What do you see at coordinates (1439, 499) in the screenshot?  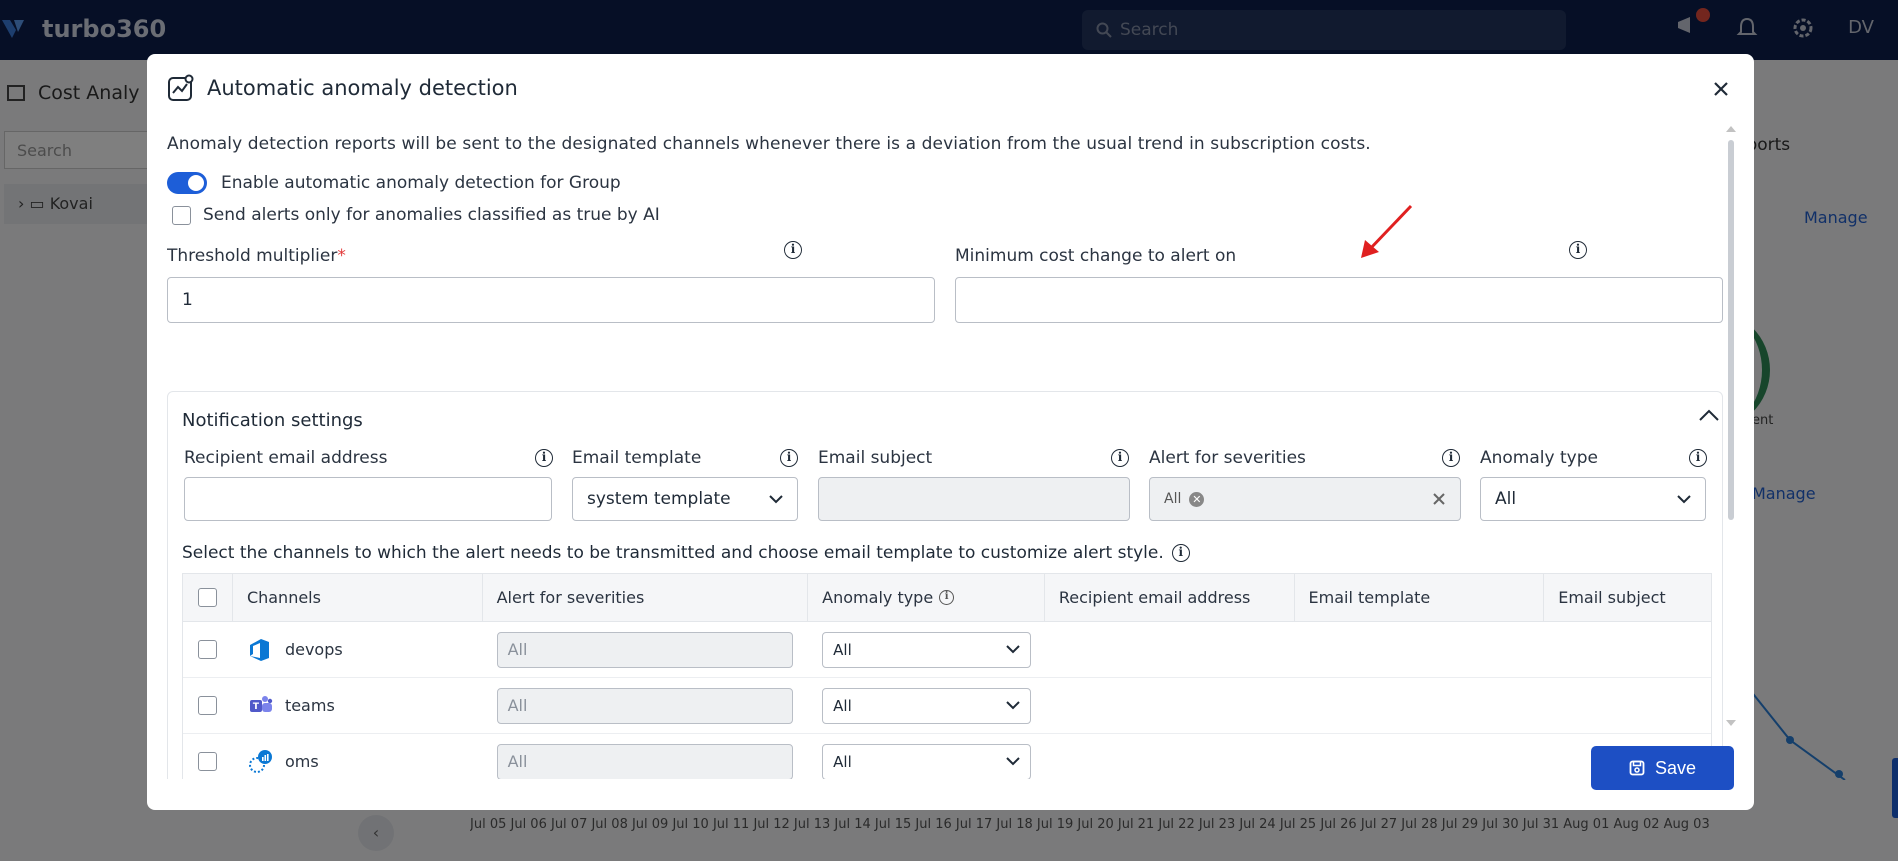 I see `clear-icon` at bounding box center [1439, 499].